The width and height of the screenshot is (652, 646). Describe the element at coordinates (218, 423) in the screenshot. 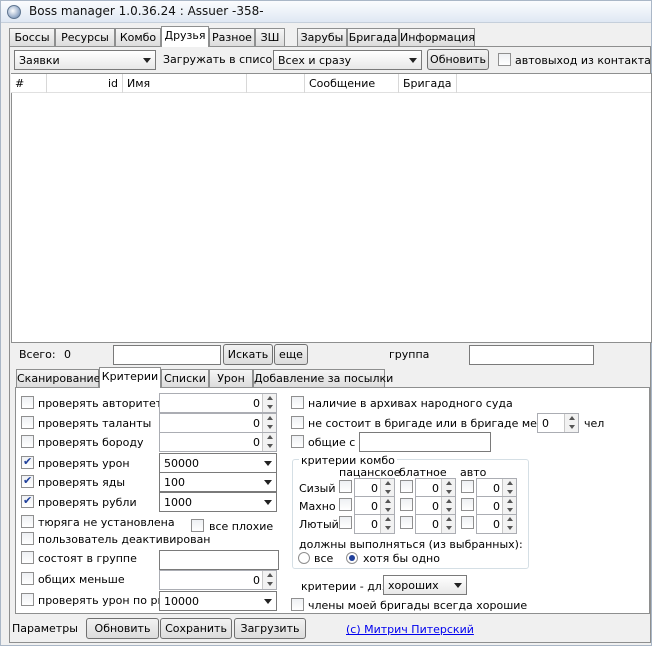

I see `talents-stepper: 0` at that location.